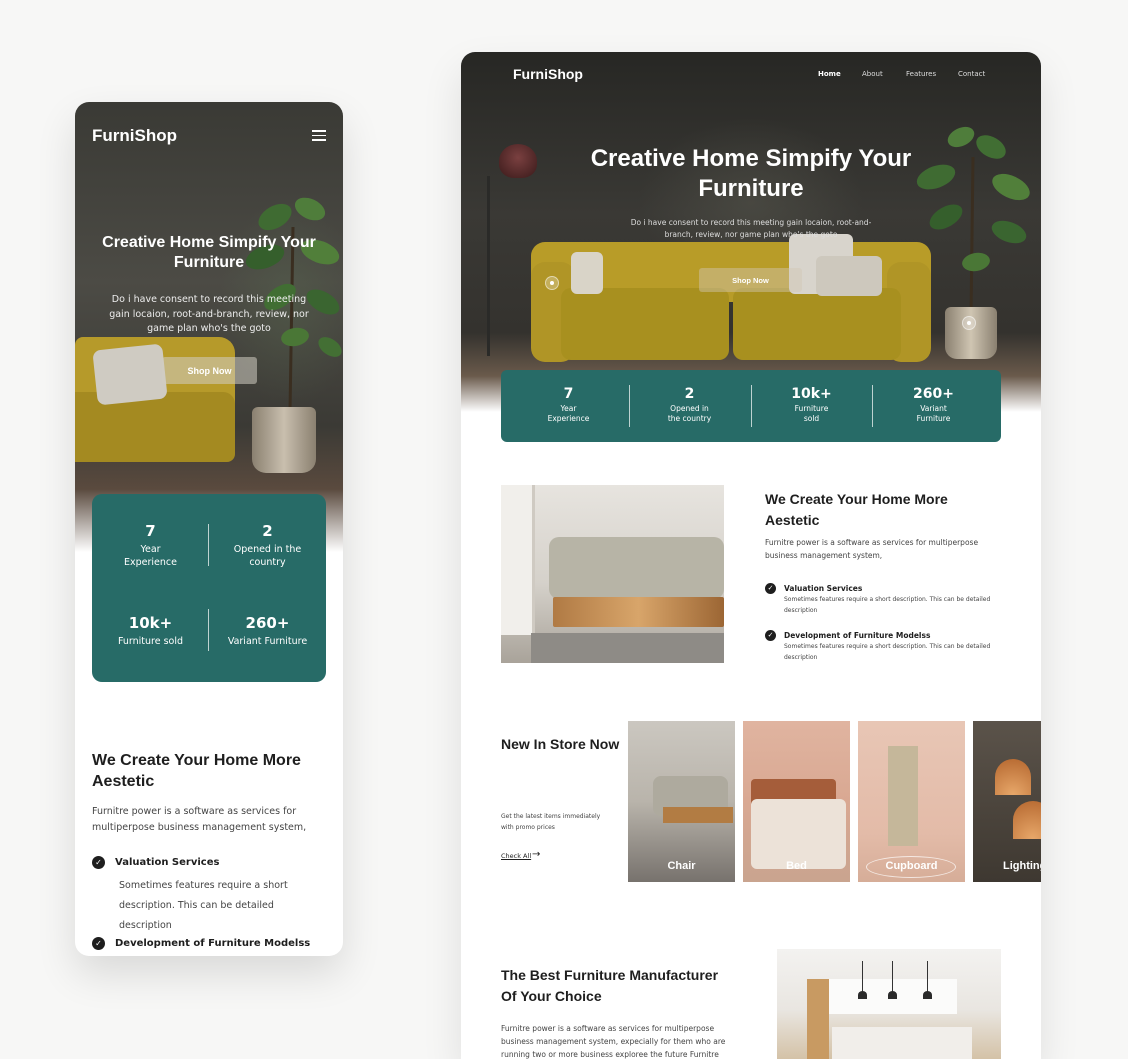 This screenshot has width=1128, height=1059. What do you see at coordinates (872, 74) in the screenshot?
I see `nav-about: About` at bounding box center [872, 74].